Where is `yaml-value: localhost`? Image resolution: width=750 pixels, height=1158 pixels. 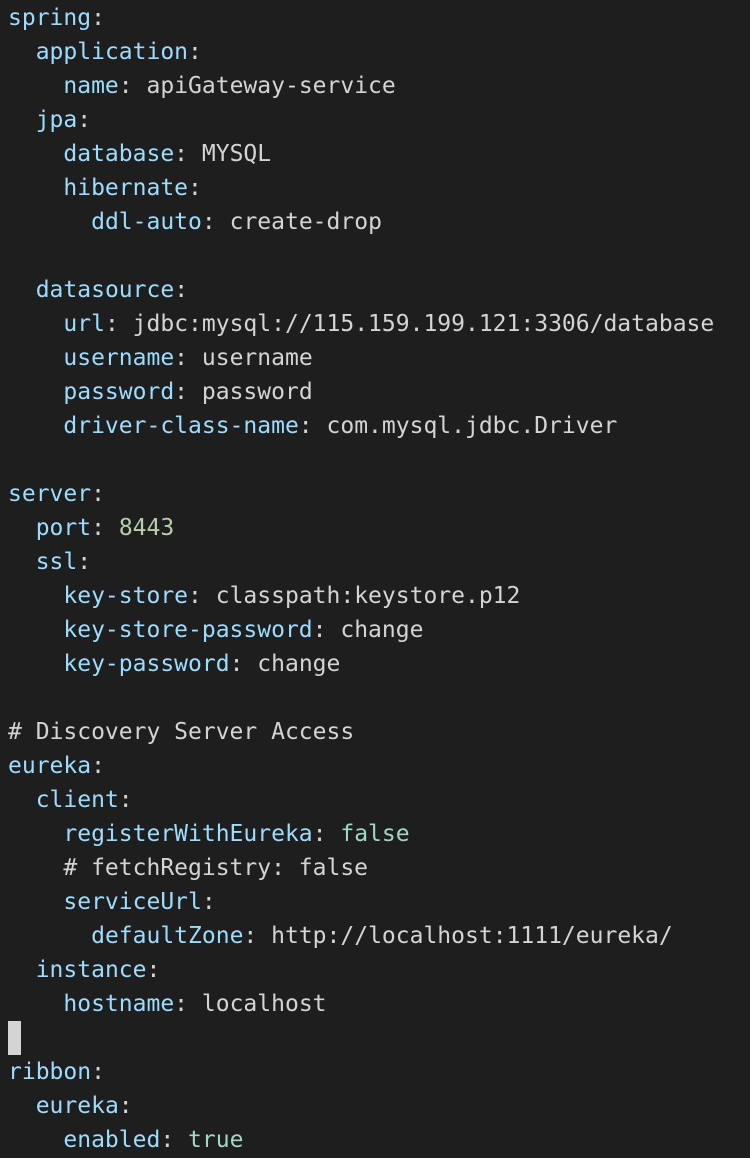
yaml-value: localhost is located at coordinates (264, 1004).